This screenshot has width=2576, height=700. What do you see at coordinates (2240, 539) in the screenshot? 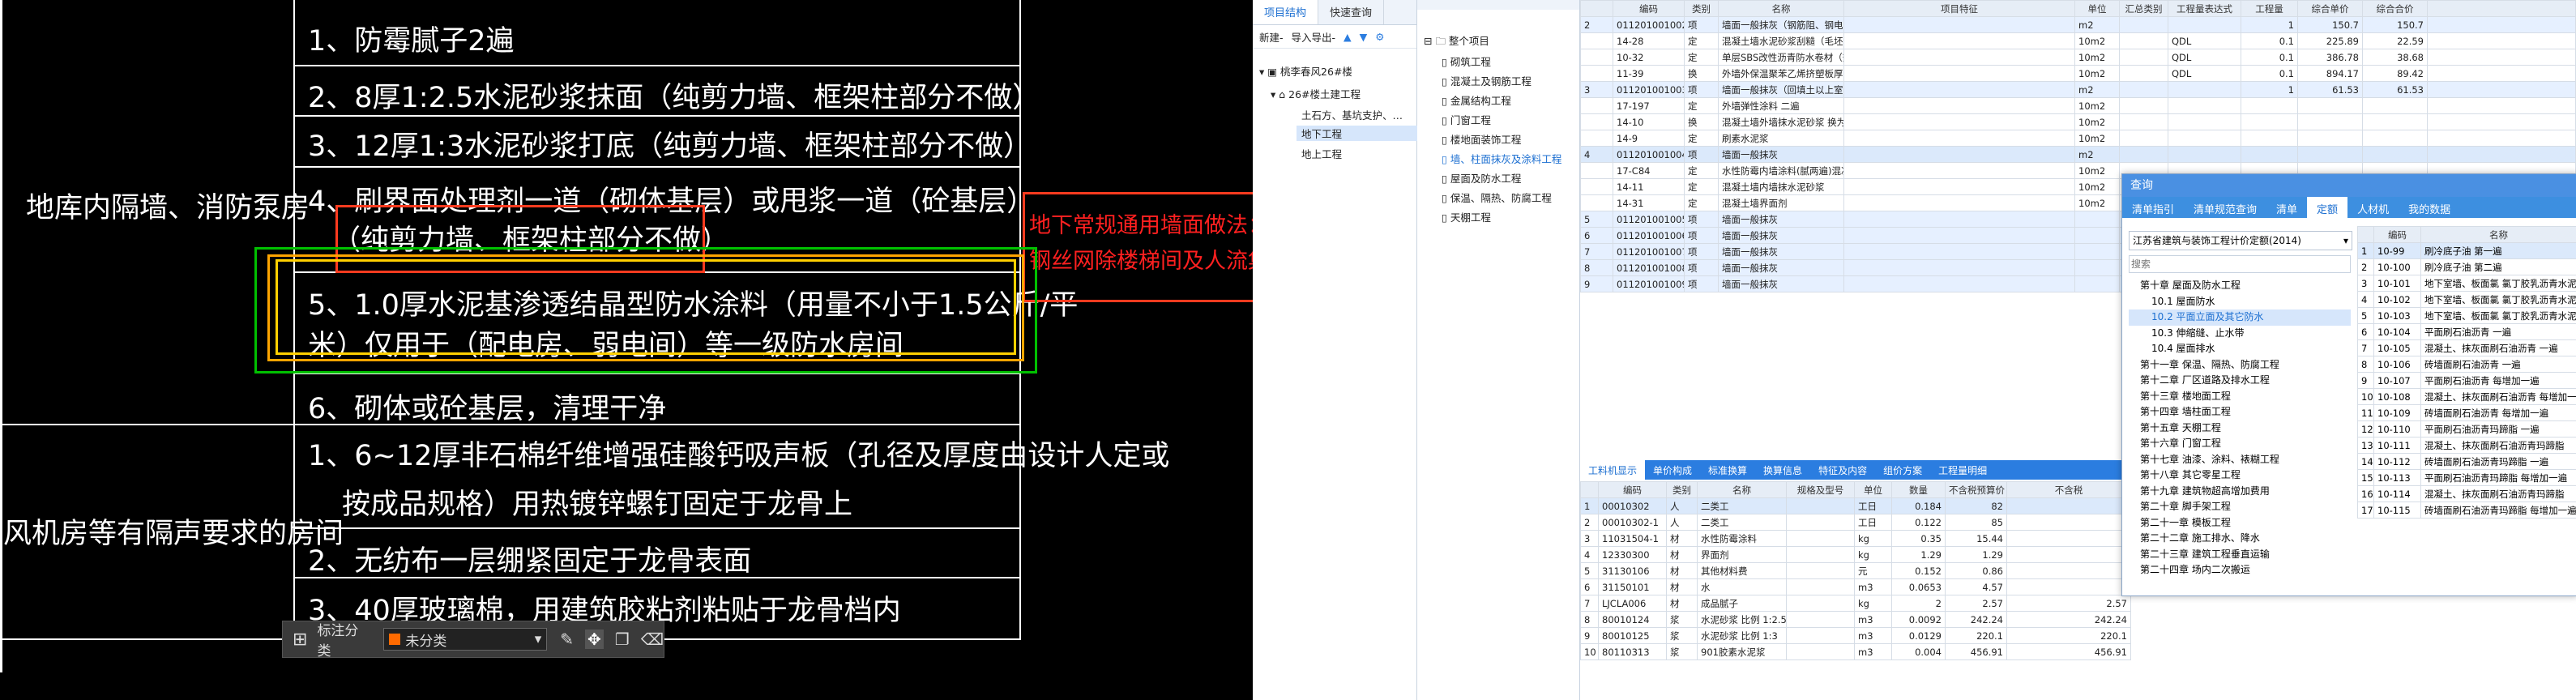
I see `dialog-tree-item: 第二十二章 施工排水、降水` at bounding box center [2240, 539].